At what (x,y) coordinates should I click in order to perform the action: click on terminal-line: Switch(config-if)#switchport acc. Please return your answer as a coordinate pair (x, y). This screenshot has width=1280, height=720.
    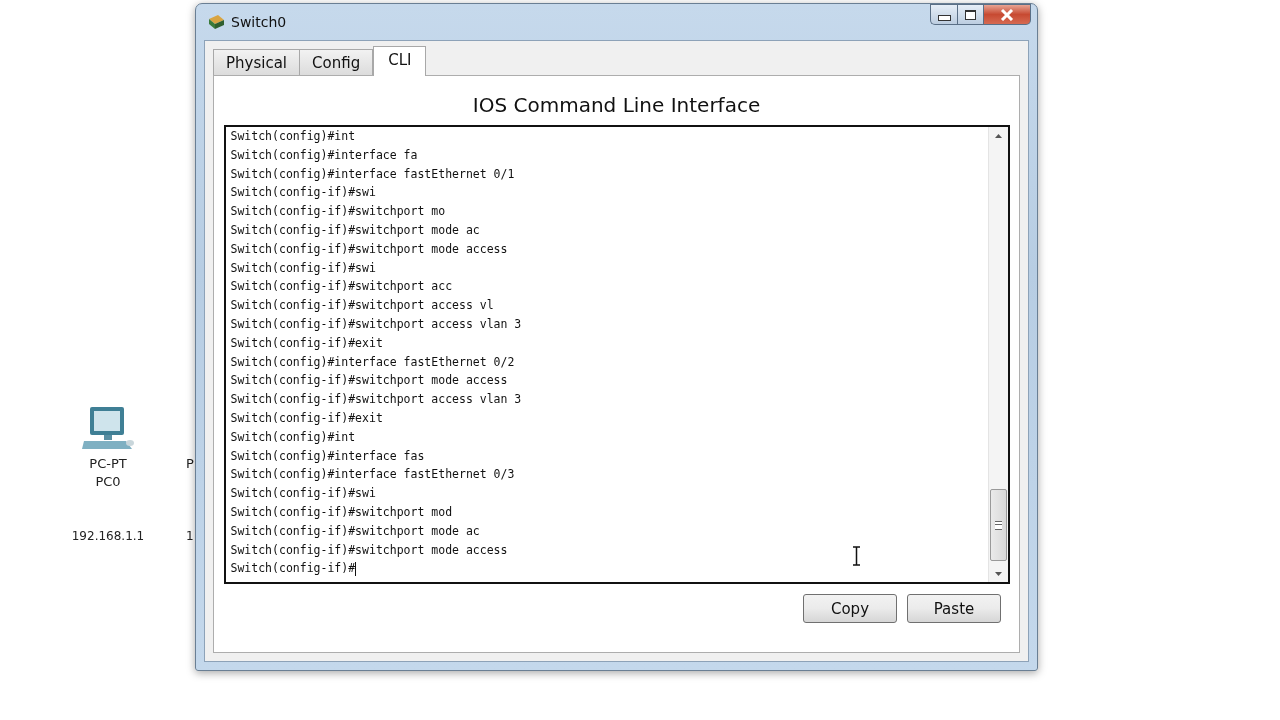
    Looking at the image, I should click on (341, 287).